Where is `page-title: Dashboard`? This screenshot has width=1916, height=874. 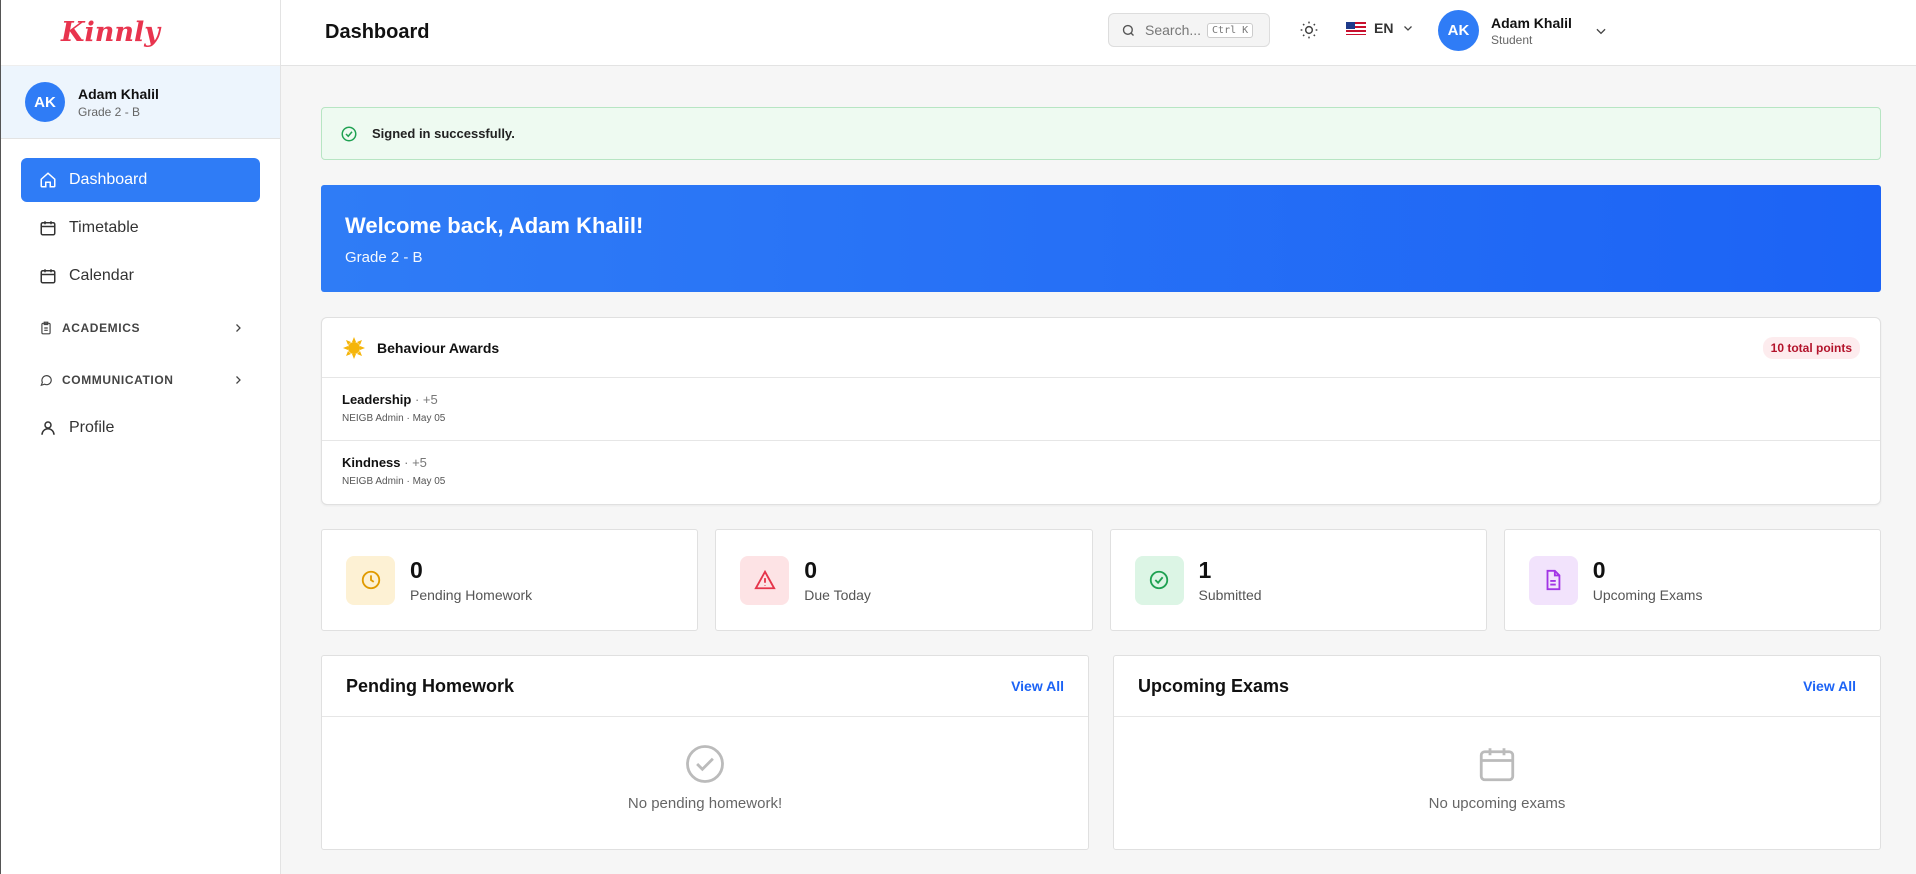
page-title: Dashboard is located at coordinates (377, 32).